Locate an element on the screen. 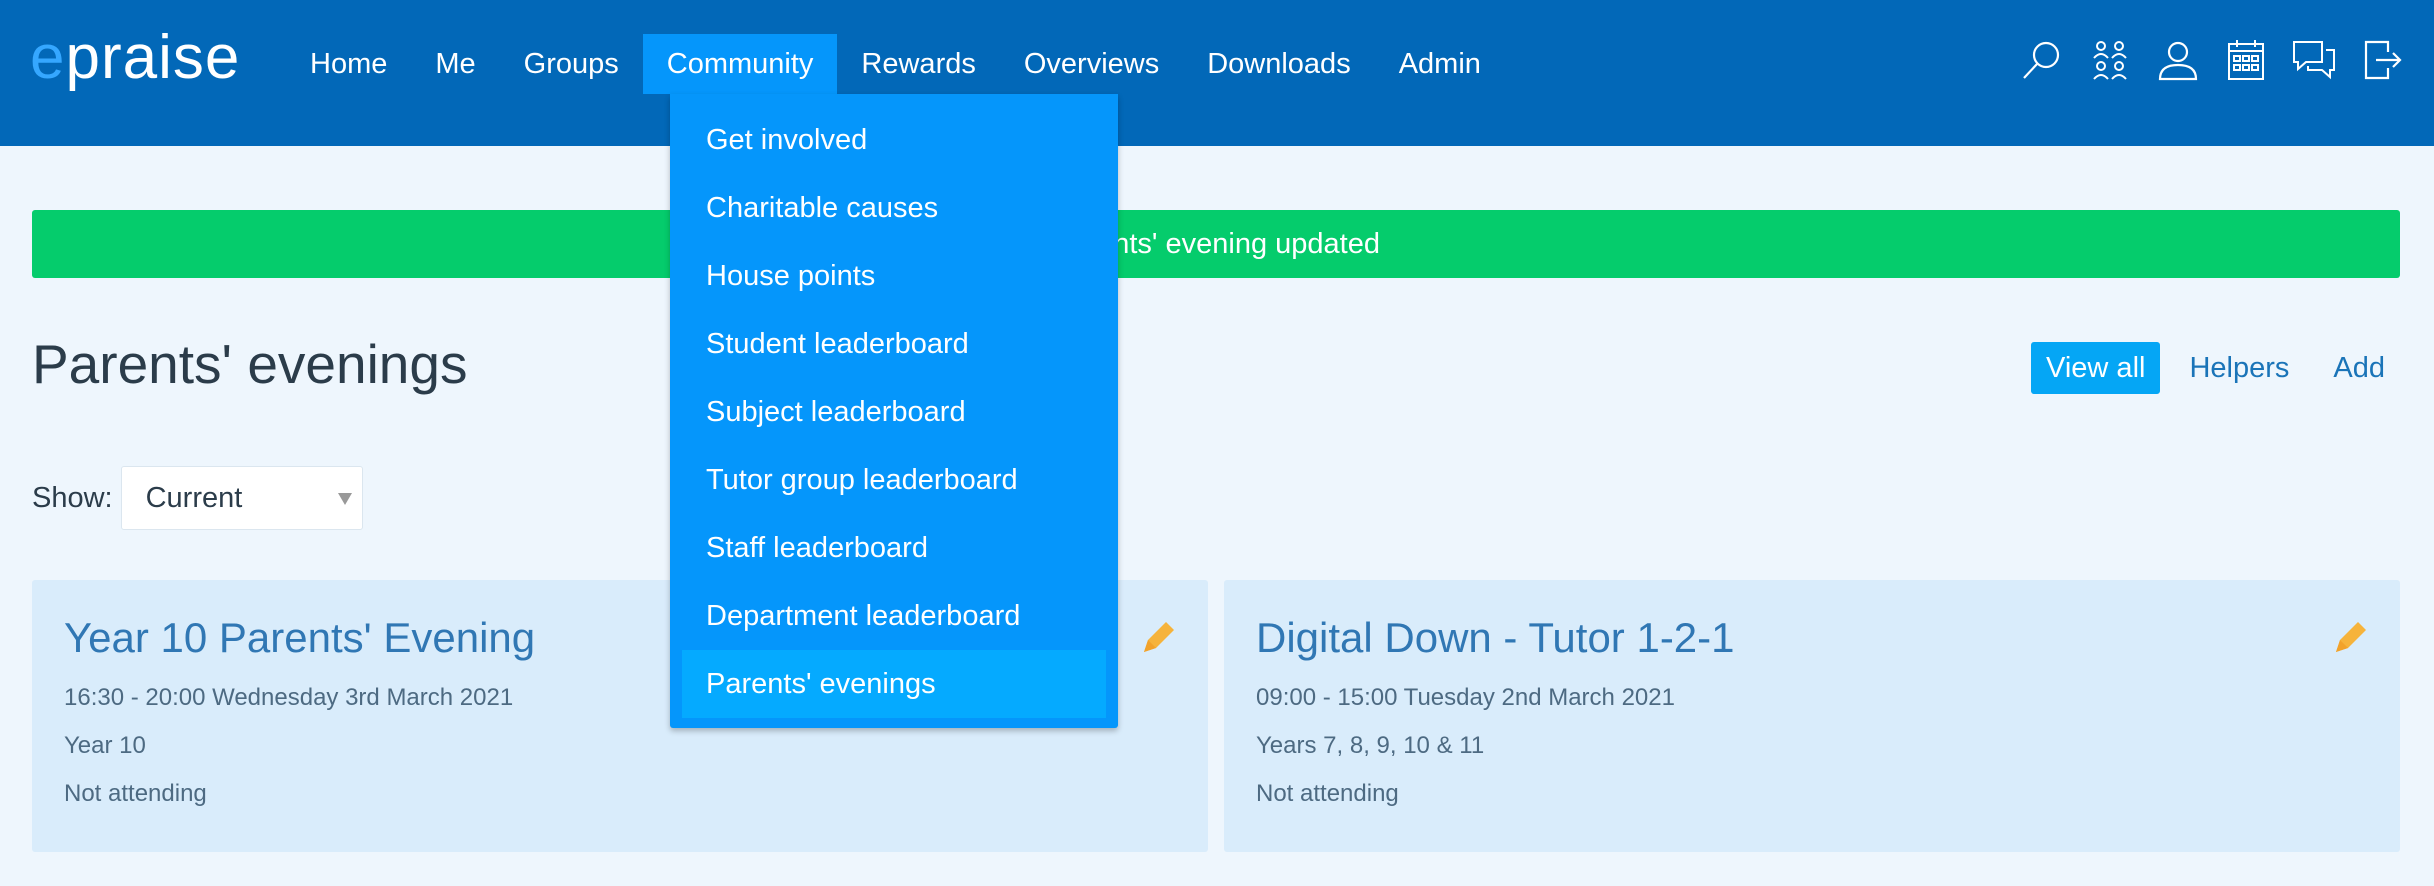 This screenshot has width=2434, height=886. logo-text: praise is located at coordinates (153, 57).